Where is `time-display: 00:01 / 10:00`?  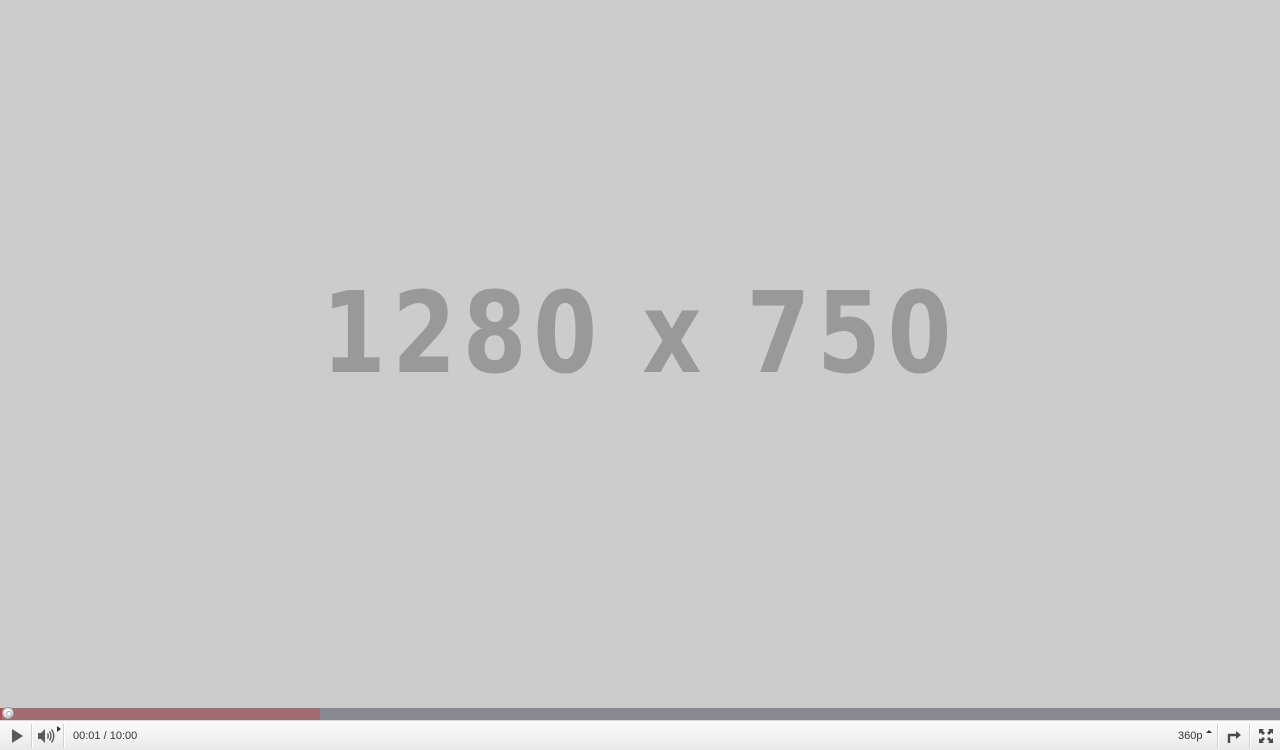 time-display: 00:01 / 10:00 is located at coordinates (105, 735).